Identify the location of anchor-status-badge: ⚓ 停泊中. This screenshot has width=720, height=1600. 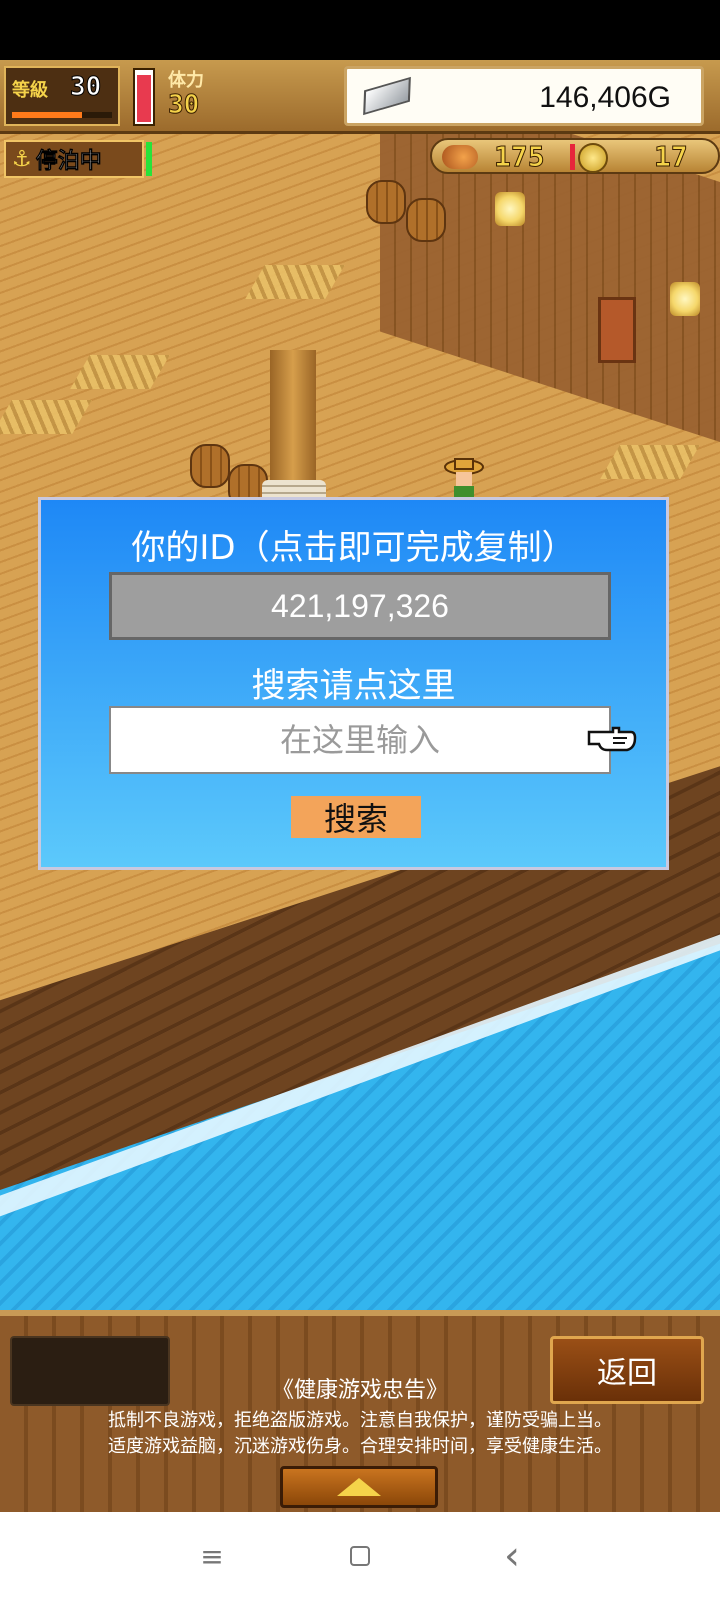
(74, 159).